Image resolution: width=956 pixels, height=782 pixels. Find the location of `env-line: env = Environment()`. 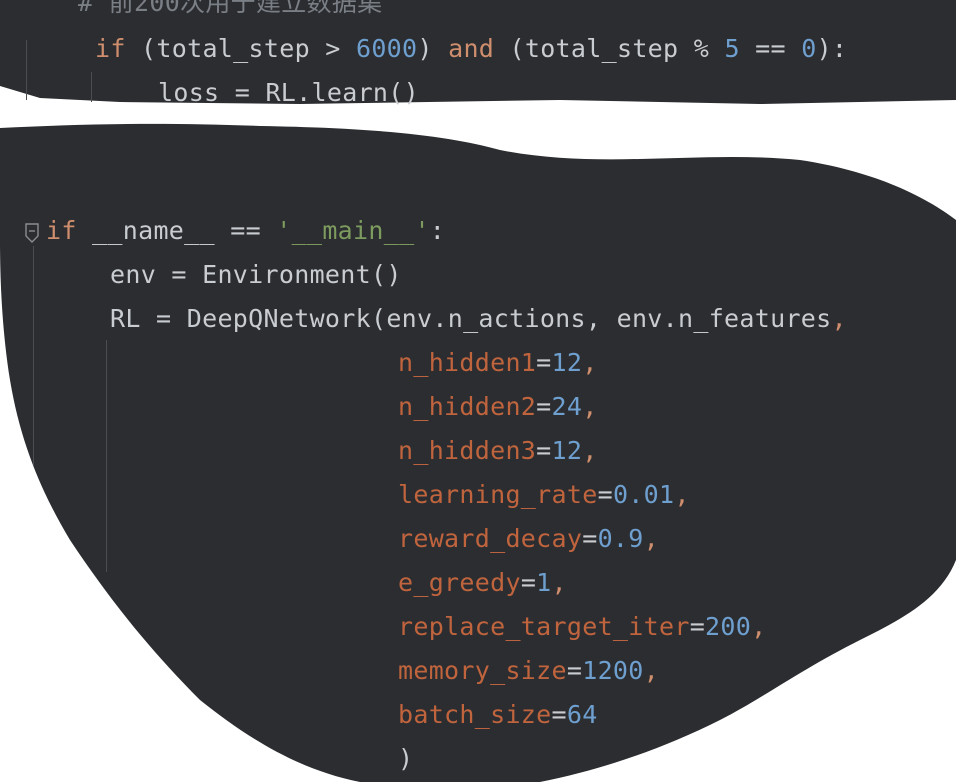

env-line: env = Environment() is located at coordinates (256, 274).